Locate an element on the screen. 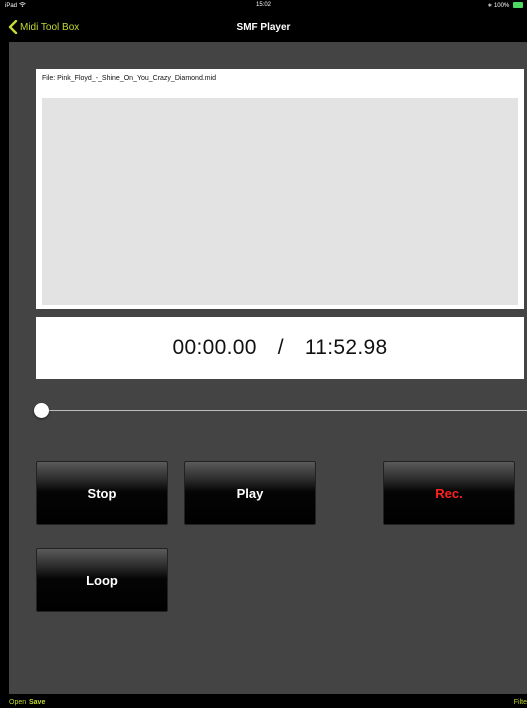  current-position: 00:00.00 is located at coordinates (214, 347).